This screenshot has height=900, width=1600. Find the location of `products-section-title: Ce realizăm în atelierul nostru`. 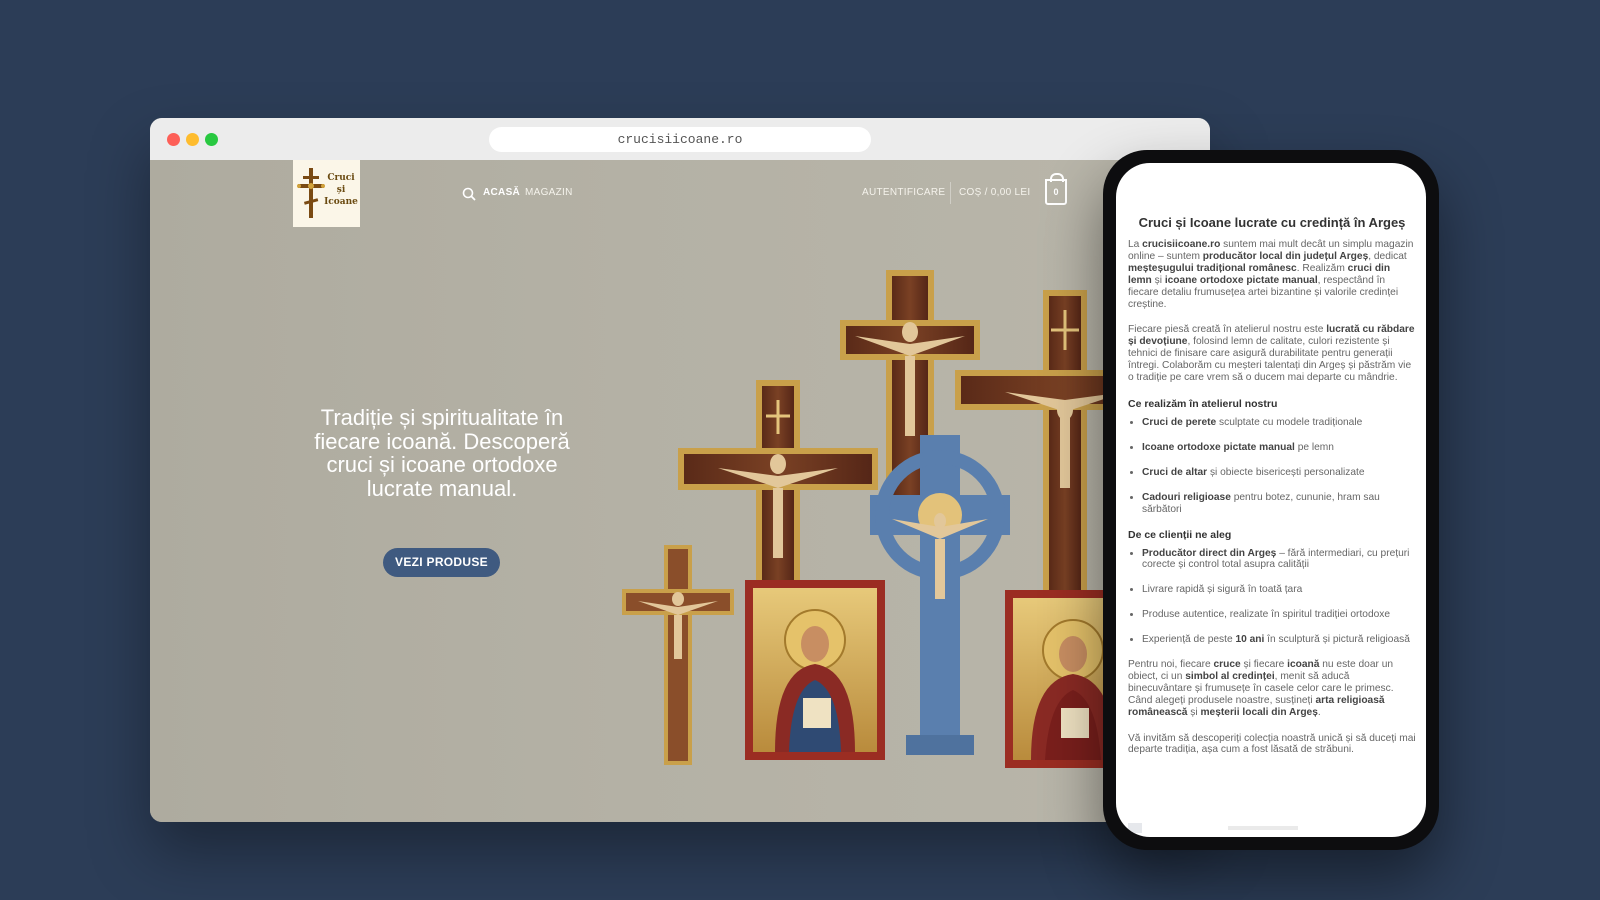

products-section-title: Ce realizăm în atelierul nostru is located at coordinates (1203, 403).